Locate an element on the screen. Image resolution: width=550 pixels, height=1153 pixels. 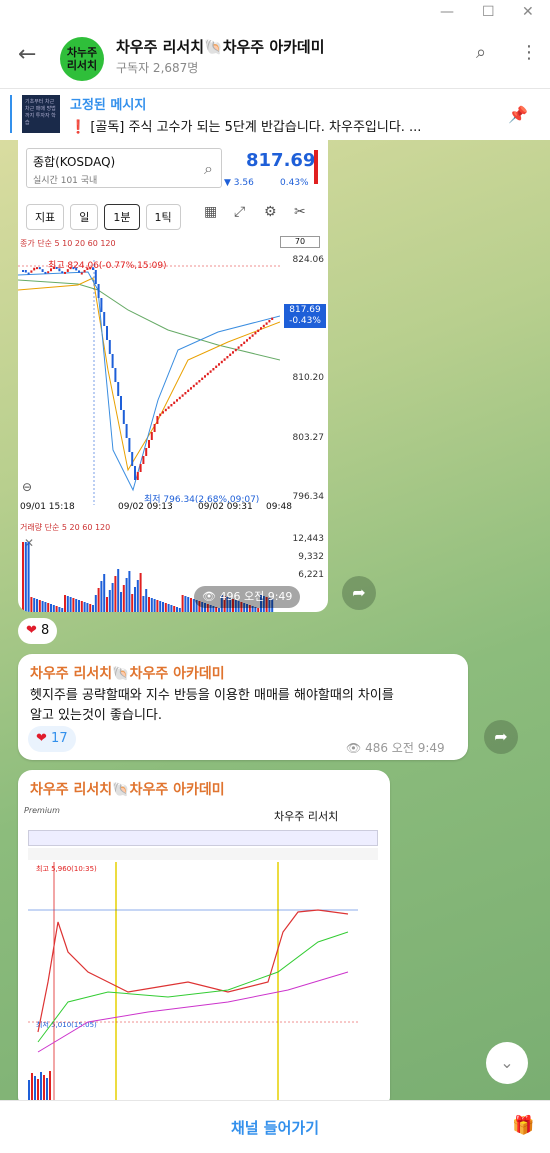
view-count: 496 is located at coordinates (230, 596).